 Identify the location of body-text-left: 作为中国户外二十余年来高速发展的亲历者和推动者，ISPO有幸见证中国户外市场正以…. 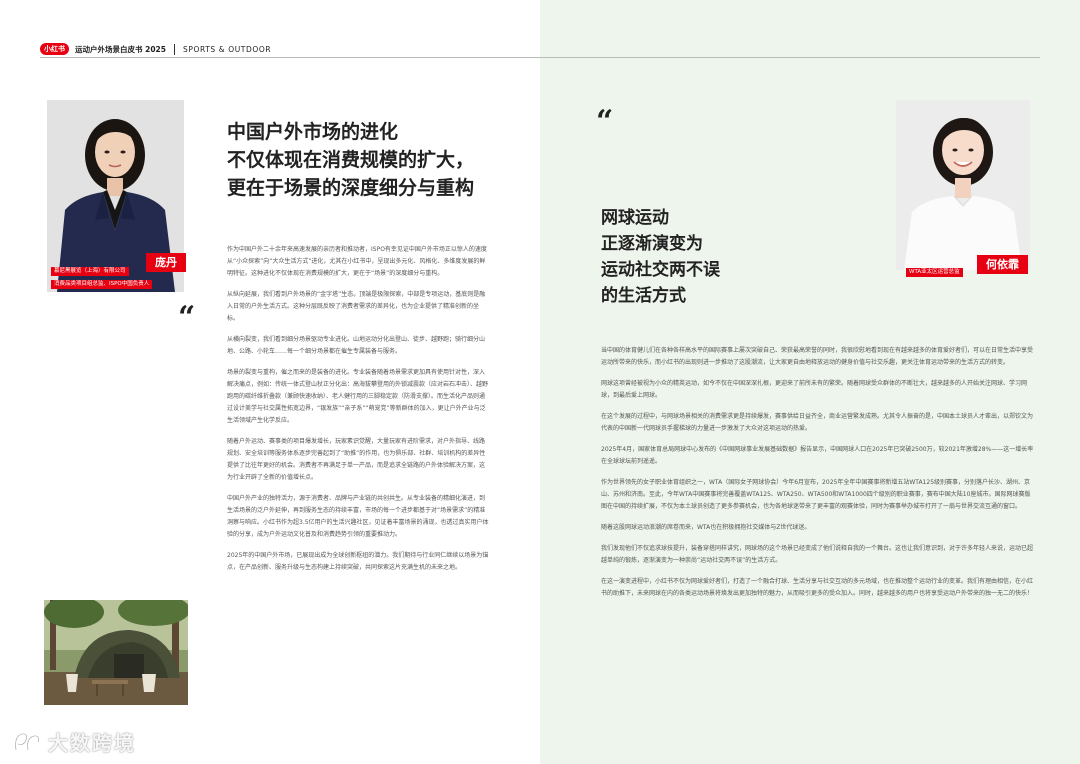
(358, 413).